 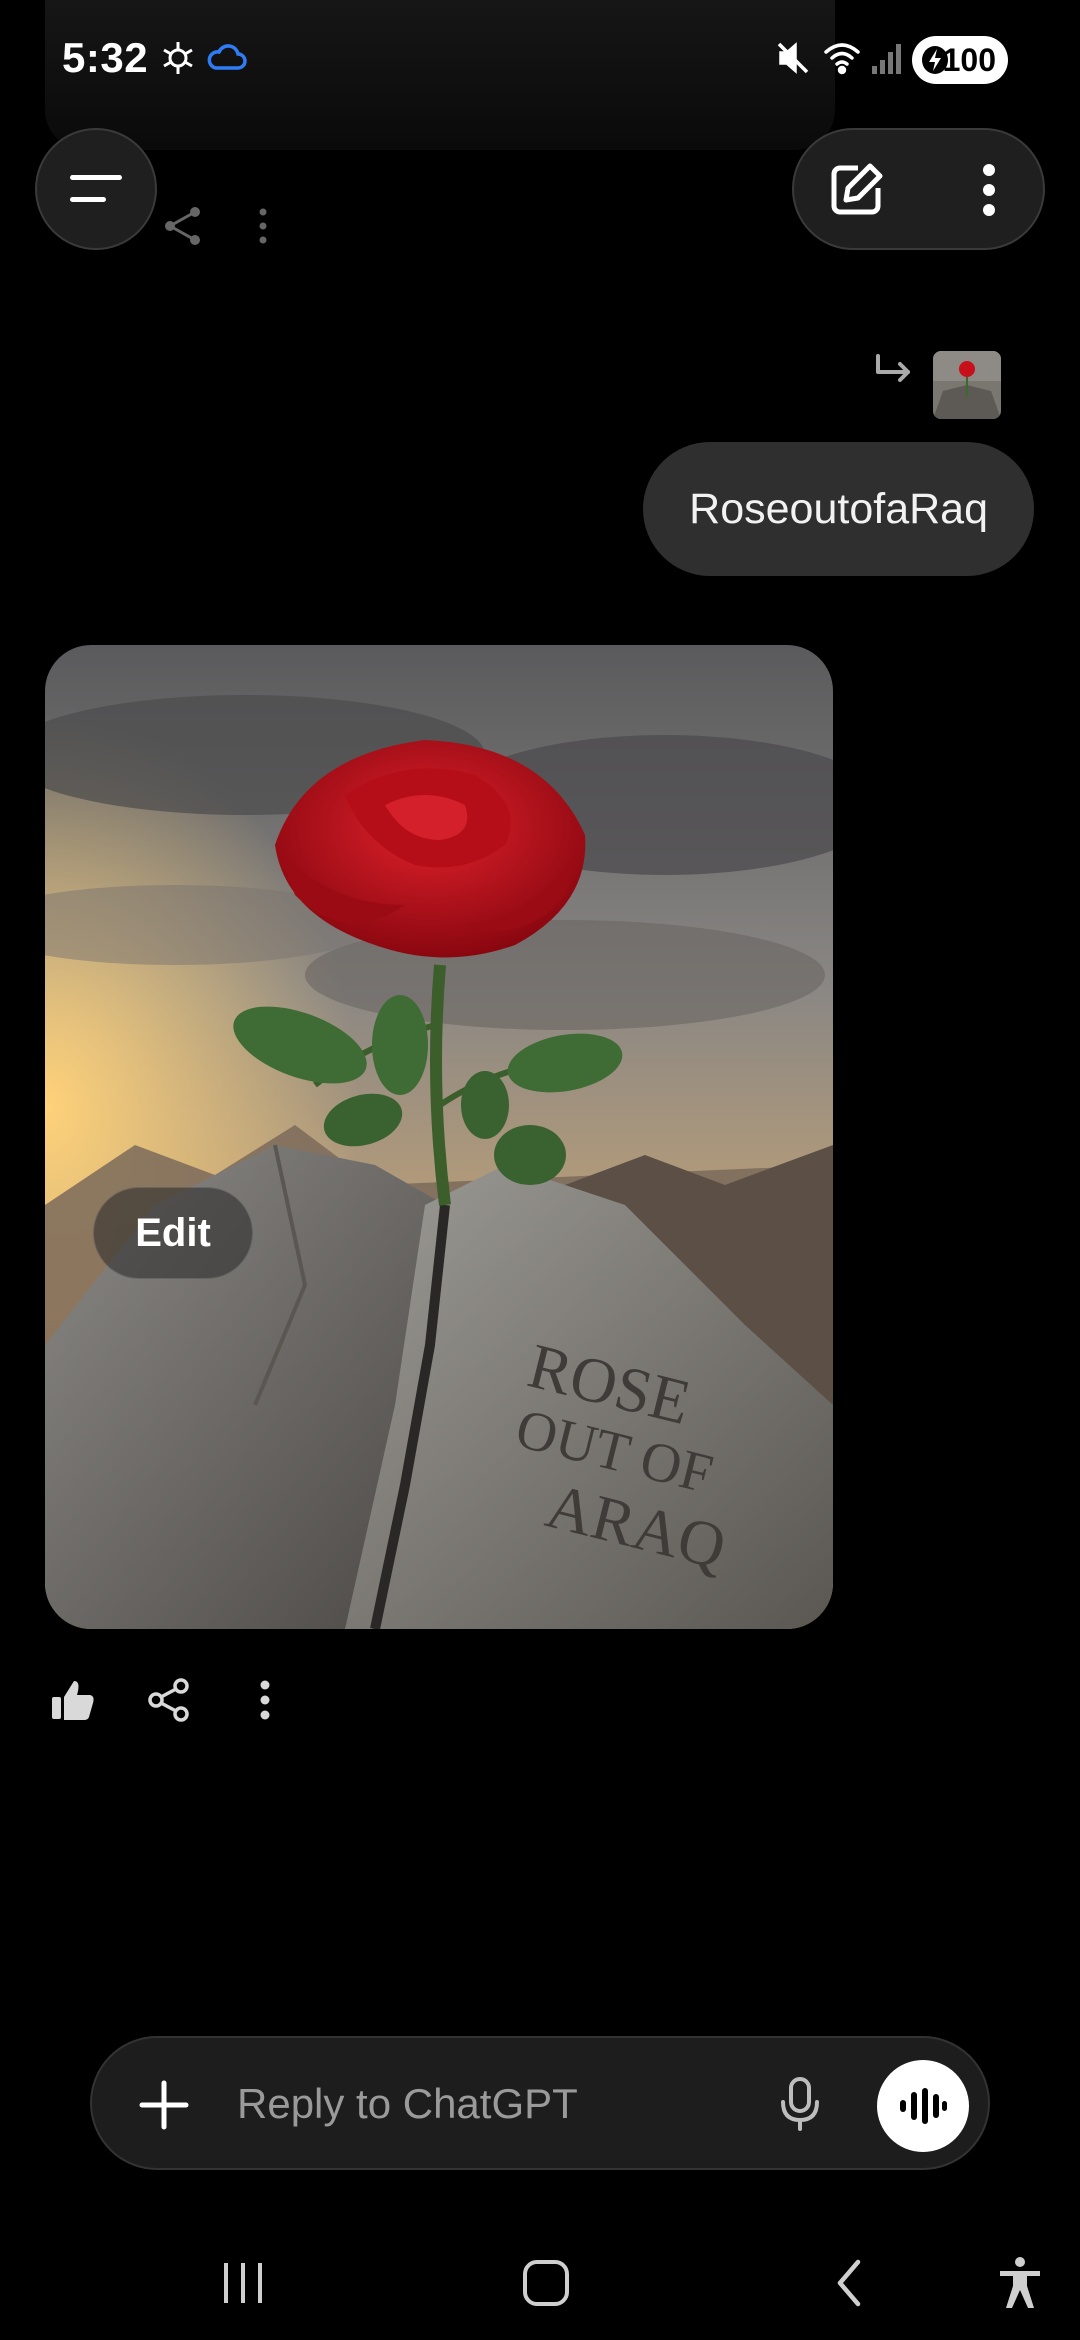 What do you see at coordinates (969, 59) in the screenshot?
I see `battery-level: 100` at bounding box center [969, 59].